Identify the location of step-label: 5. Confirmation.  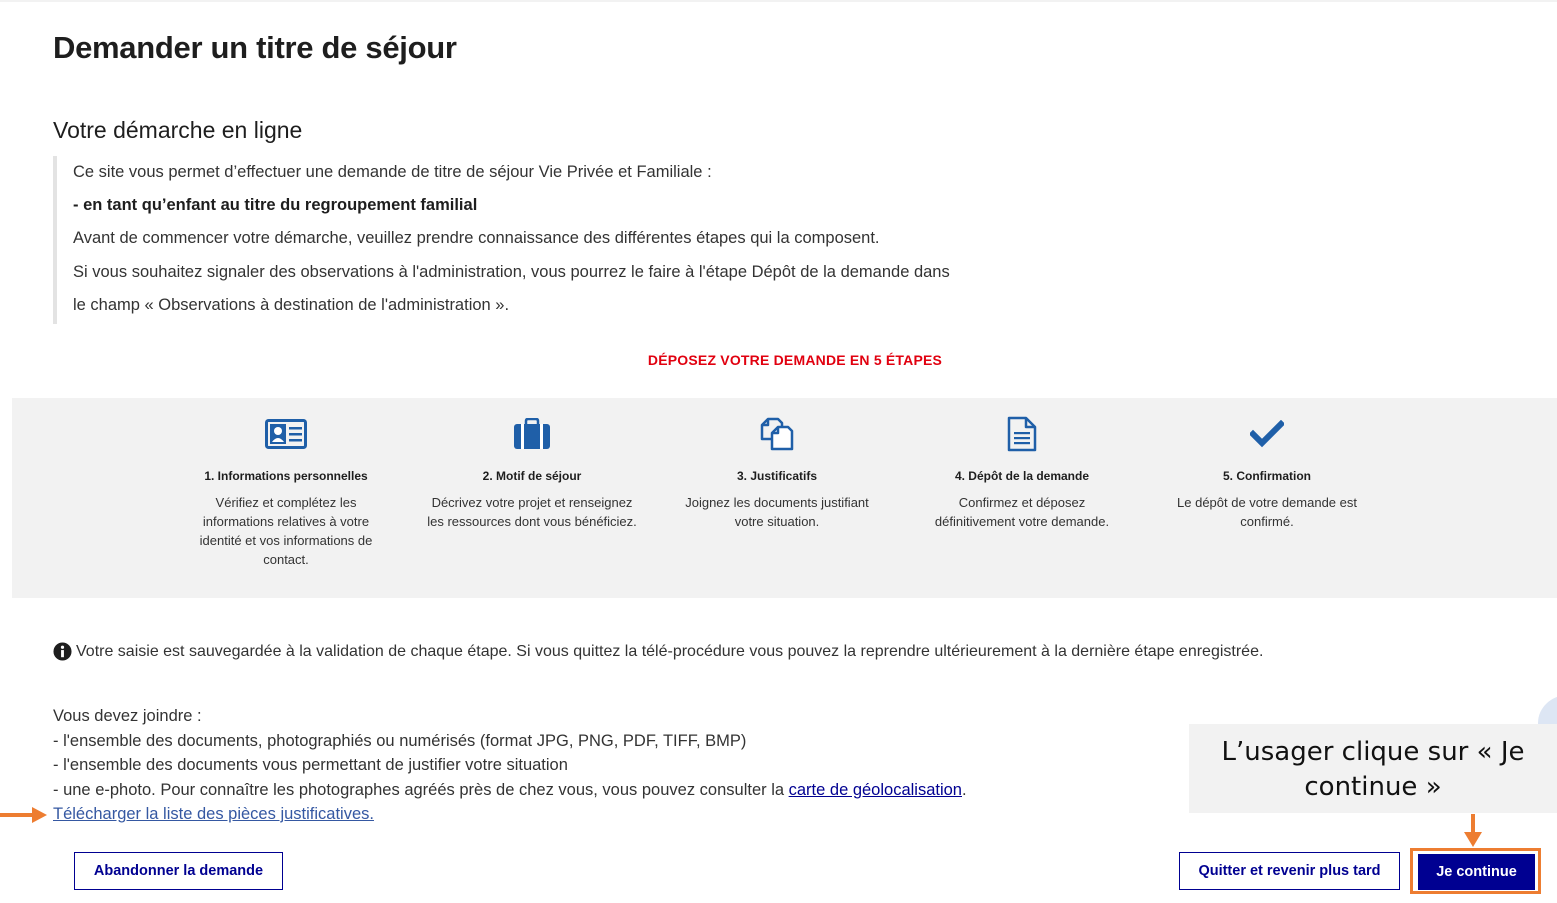
(1266, 476).